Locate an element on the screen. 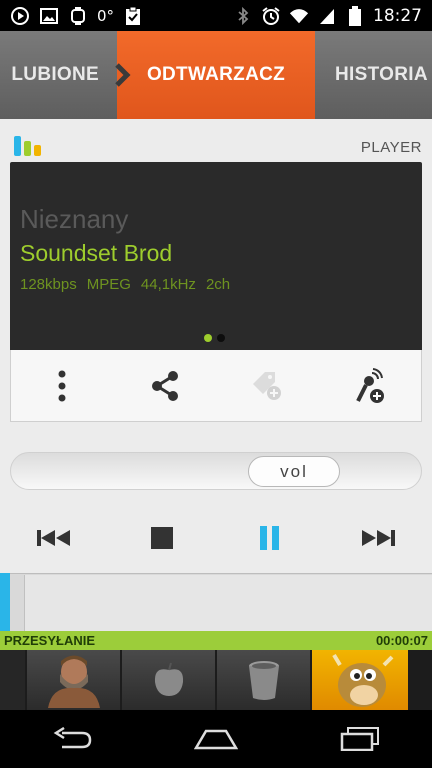 This screenshot has height=768, width=432. recents-icon is located at coordinates (359, 739).